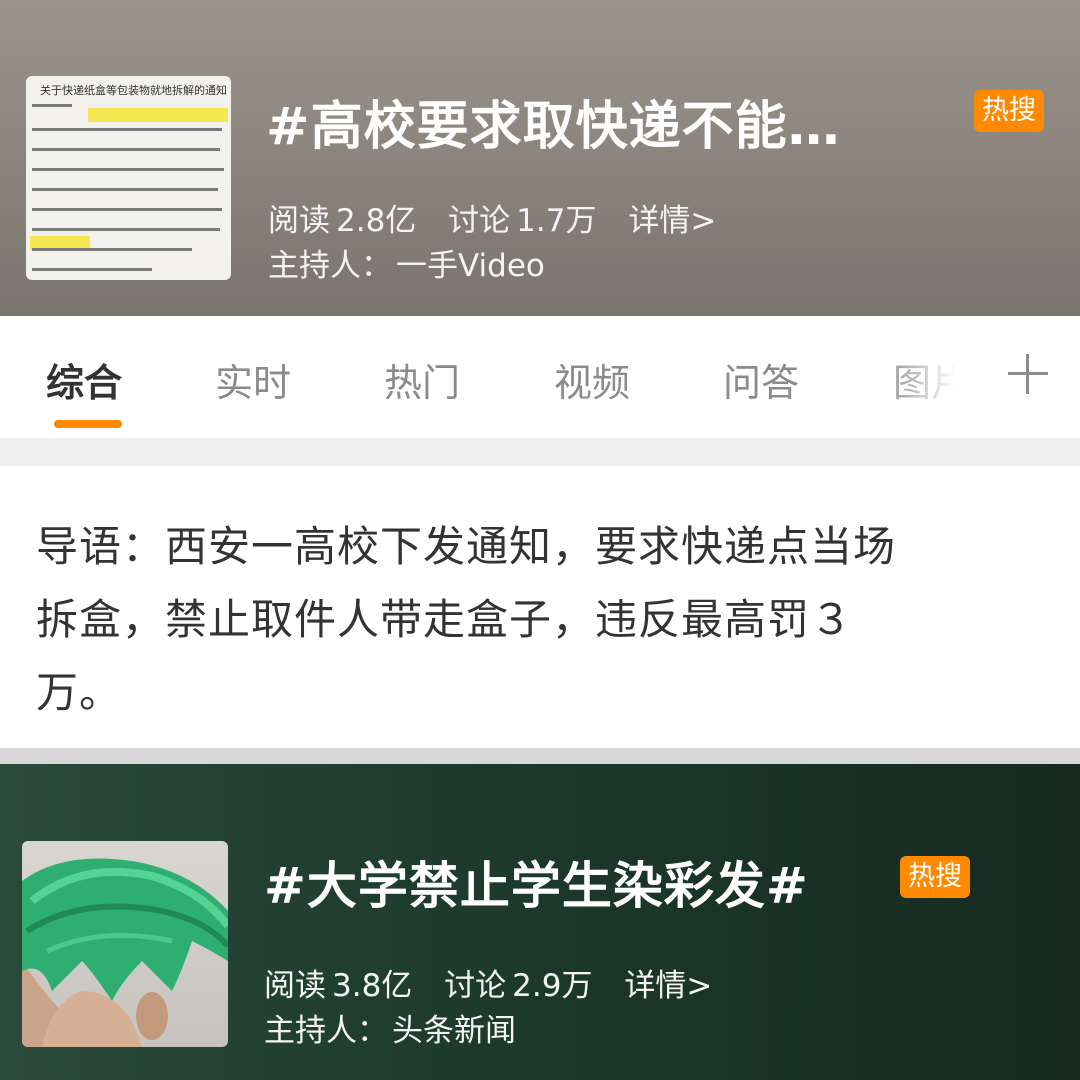 The image size is (1080, 1080). I want to click on discussion-value: 2.9万, so click(552, 986).